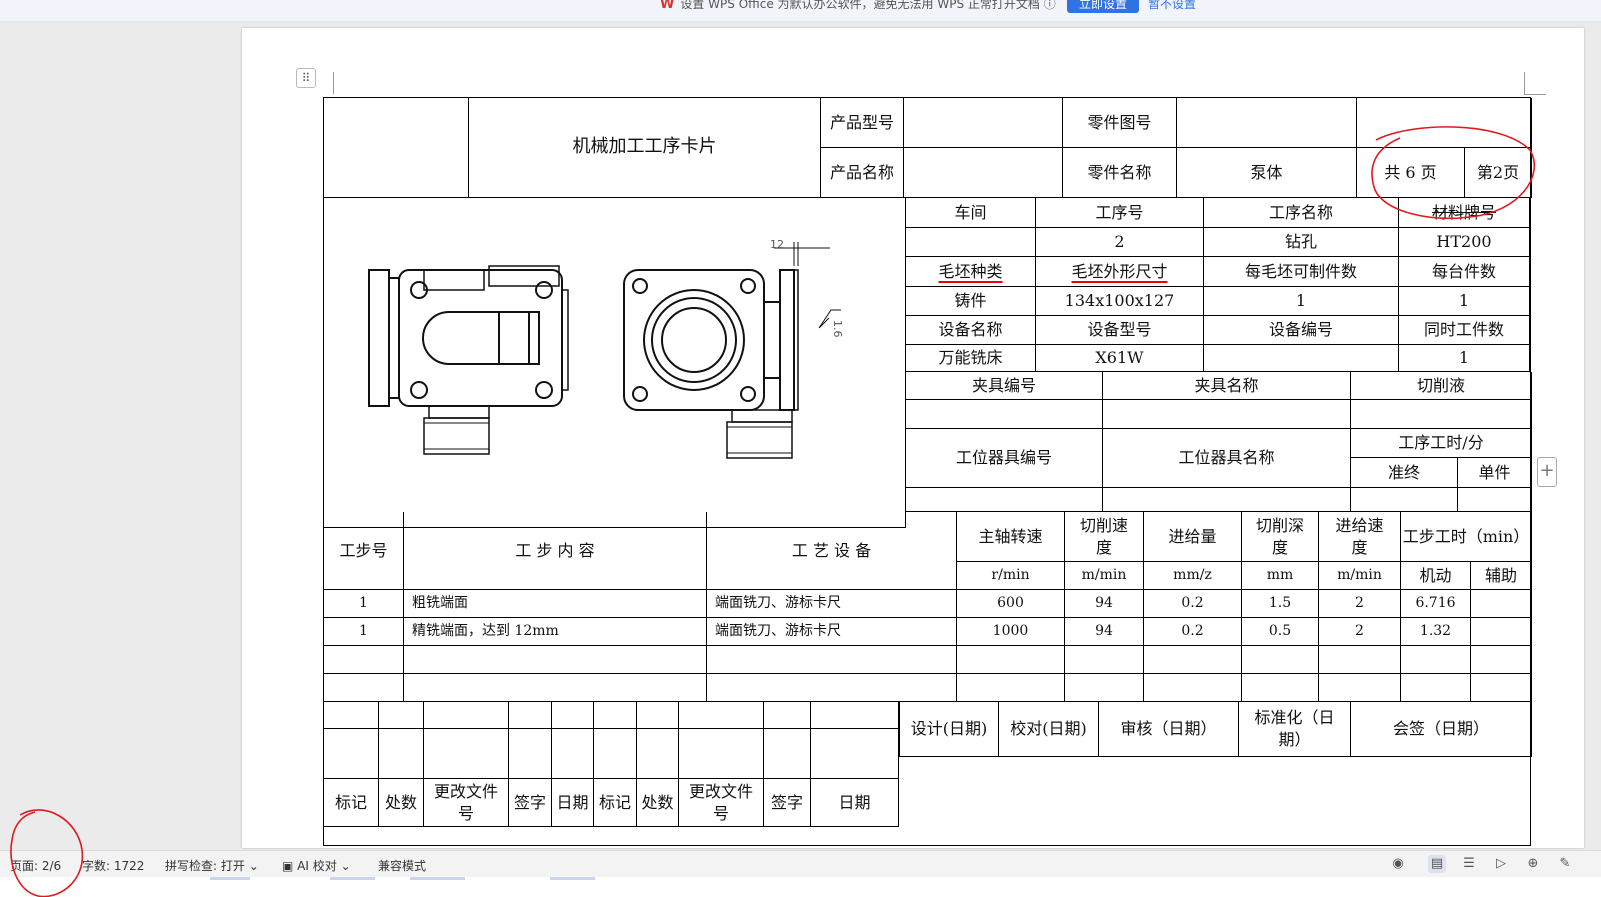 This screenshot has height=897, width=1601. What do you see at coordinates (555, 632) in the screenshot?
I see `step-cell: 精铣端面，达到 12mm` at bounding box center [555, 632].